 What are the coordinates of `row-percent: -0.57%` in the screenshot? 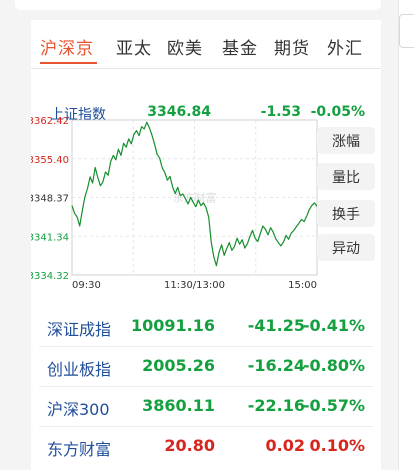 It's located at (333, 405).